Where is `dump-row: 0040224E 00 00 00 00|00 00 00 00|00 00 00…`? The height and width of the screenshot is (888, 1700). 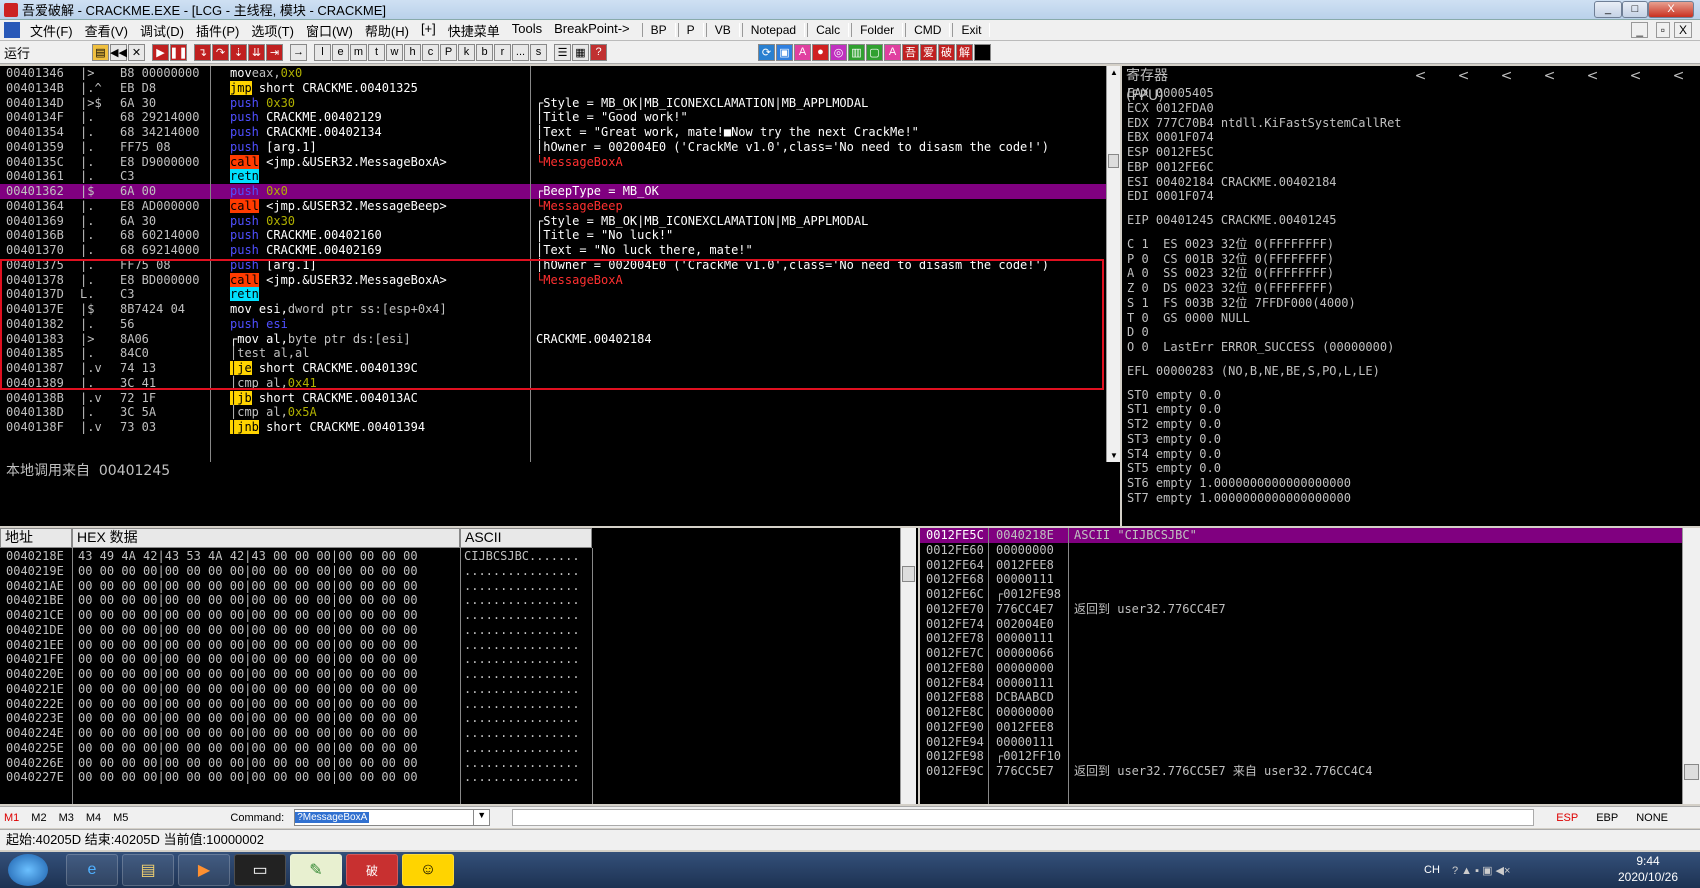
dump-row: 0040224E 00 00 00 00|00 00 00 00|00 00 00… is located at coordinates (450, 733).